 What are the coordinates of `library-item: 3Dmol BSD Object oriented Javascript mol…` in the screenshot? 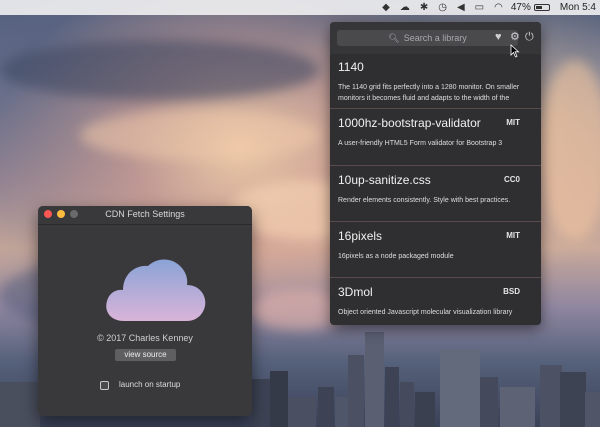 It's located at (435, 302).